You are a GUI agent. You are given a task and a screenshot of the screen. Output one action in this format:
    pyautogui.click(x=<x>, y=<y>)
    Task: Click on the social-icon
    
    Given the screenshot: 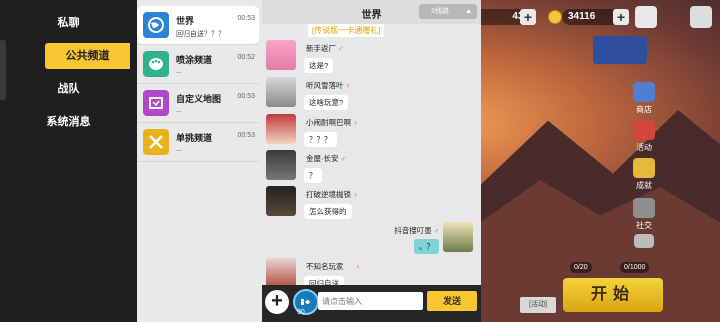 What is the action you would take?
    pyautogui.click(x=644, y=208)
    